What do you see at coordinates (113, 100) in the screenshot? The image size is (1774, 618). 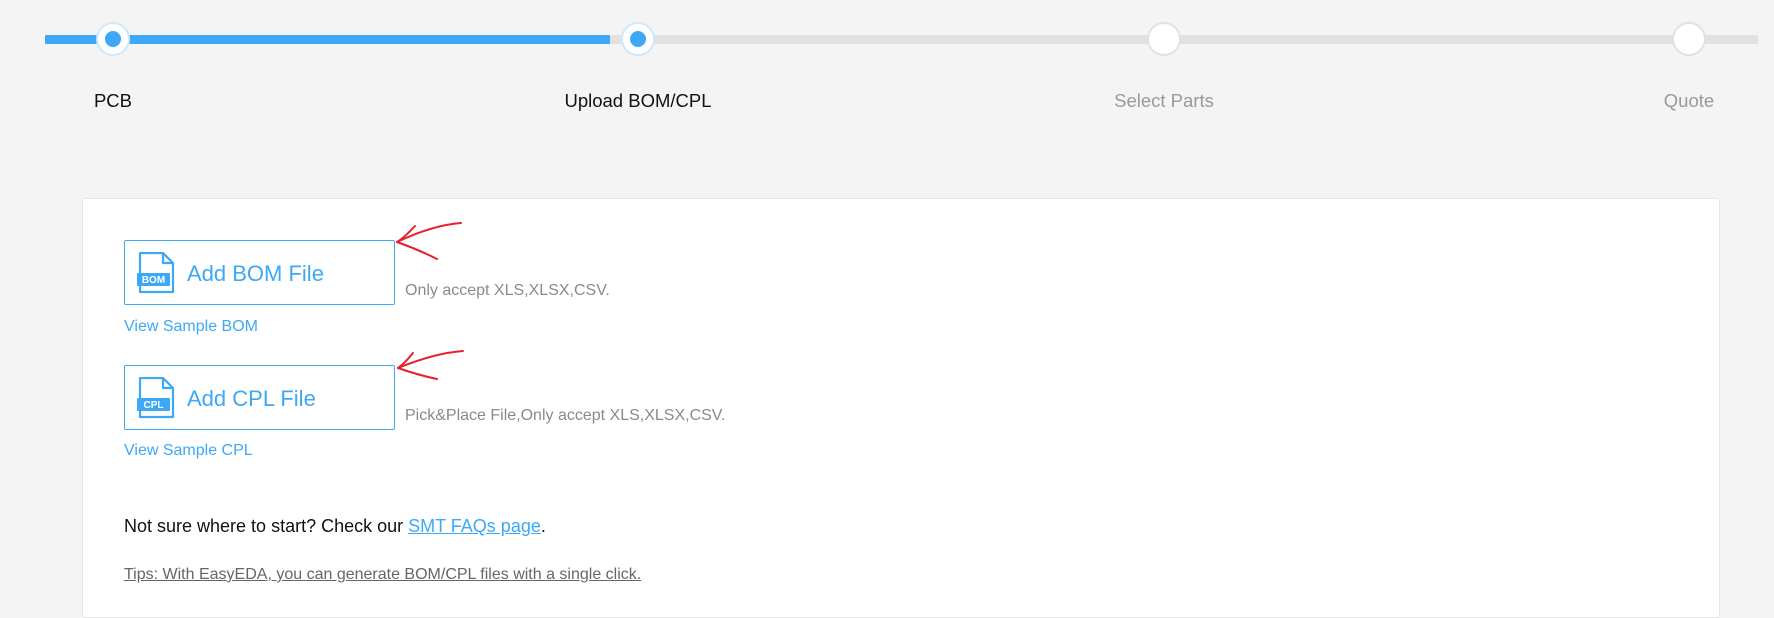 I see `step-label: PCB` at bounding box center [113, 100].